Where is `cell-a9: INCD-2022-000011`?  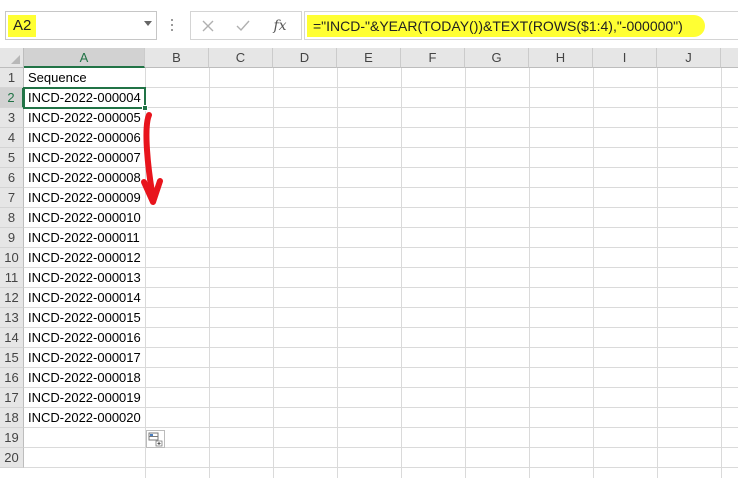 cell-a9: INCD-2022-000011 is located at coordinates (84, 238).